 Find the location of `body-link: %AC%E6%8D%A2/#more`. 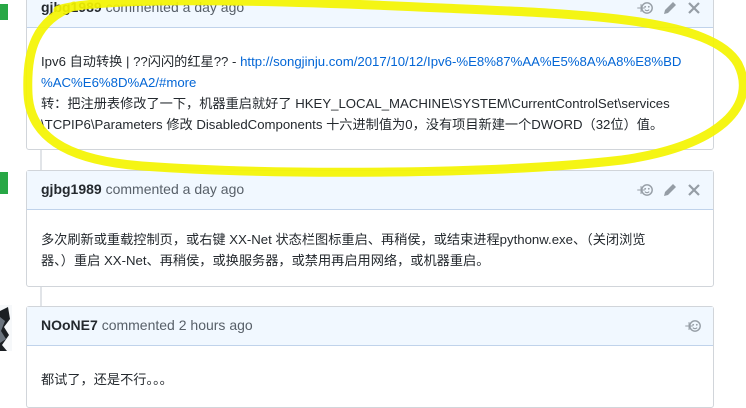

body-link: %AC%E6%8D%A2/#more is located at coordinates (118, 82).